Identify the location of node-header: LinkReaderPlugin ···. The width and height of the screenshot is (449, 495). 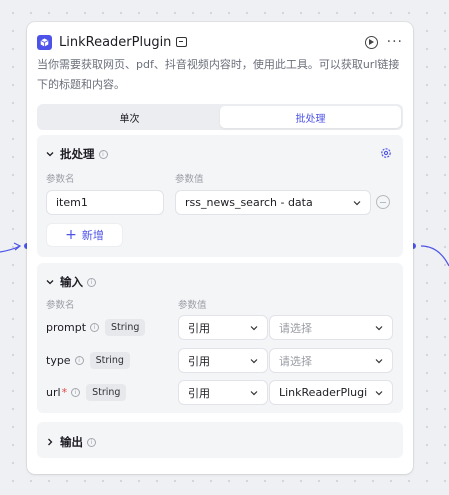
(220, 42).